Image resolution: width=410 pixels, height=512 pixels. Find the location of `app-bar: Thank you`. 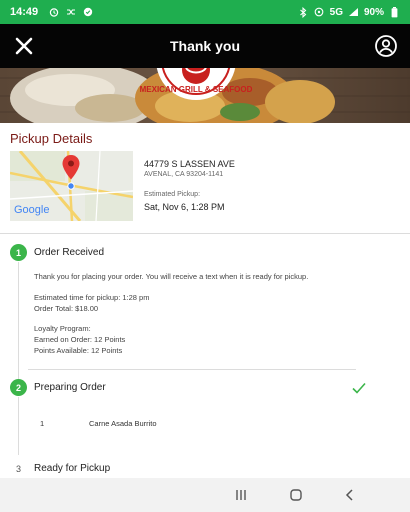

app-bar: Thank you is located at coordinates (205, 46).